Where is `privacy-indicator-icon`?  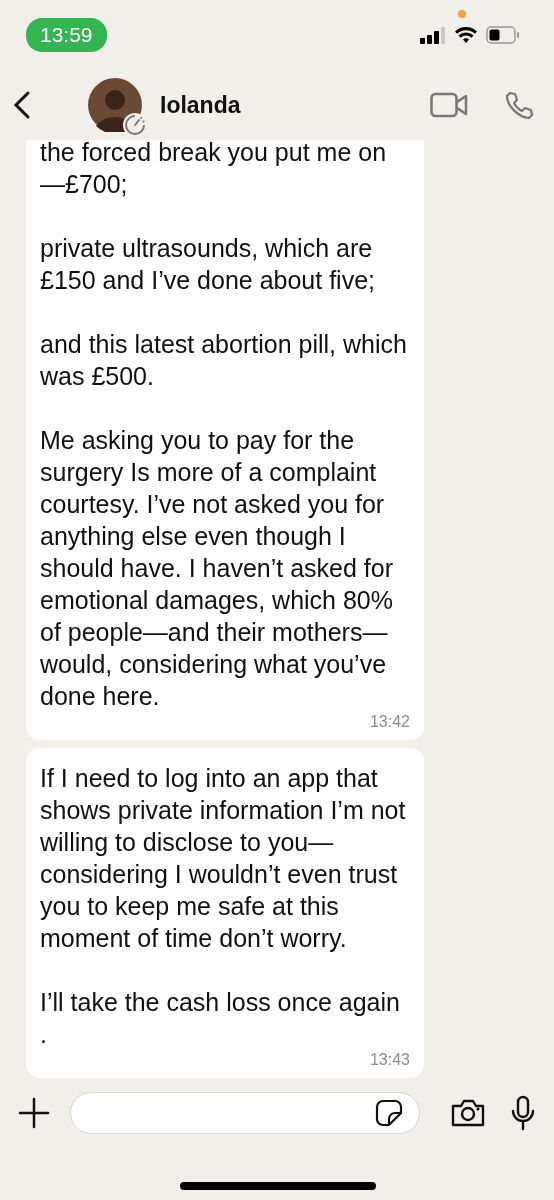 privacy-indicator-icon is located at coordinates (462, 14).